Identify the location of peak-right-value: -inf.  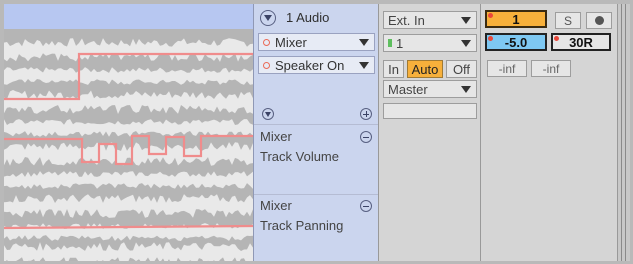
(551, 68).